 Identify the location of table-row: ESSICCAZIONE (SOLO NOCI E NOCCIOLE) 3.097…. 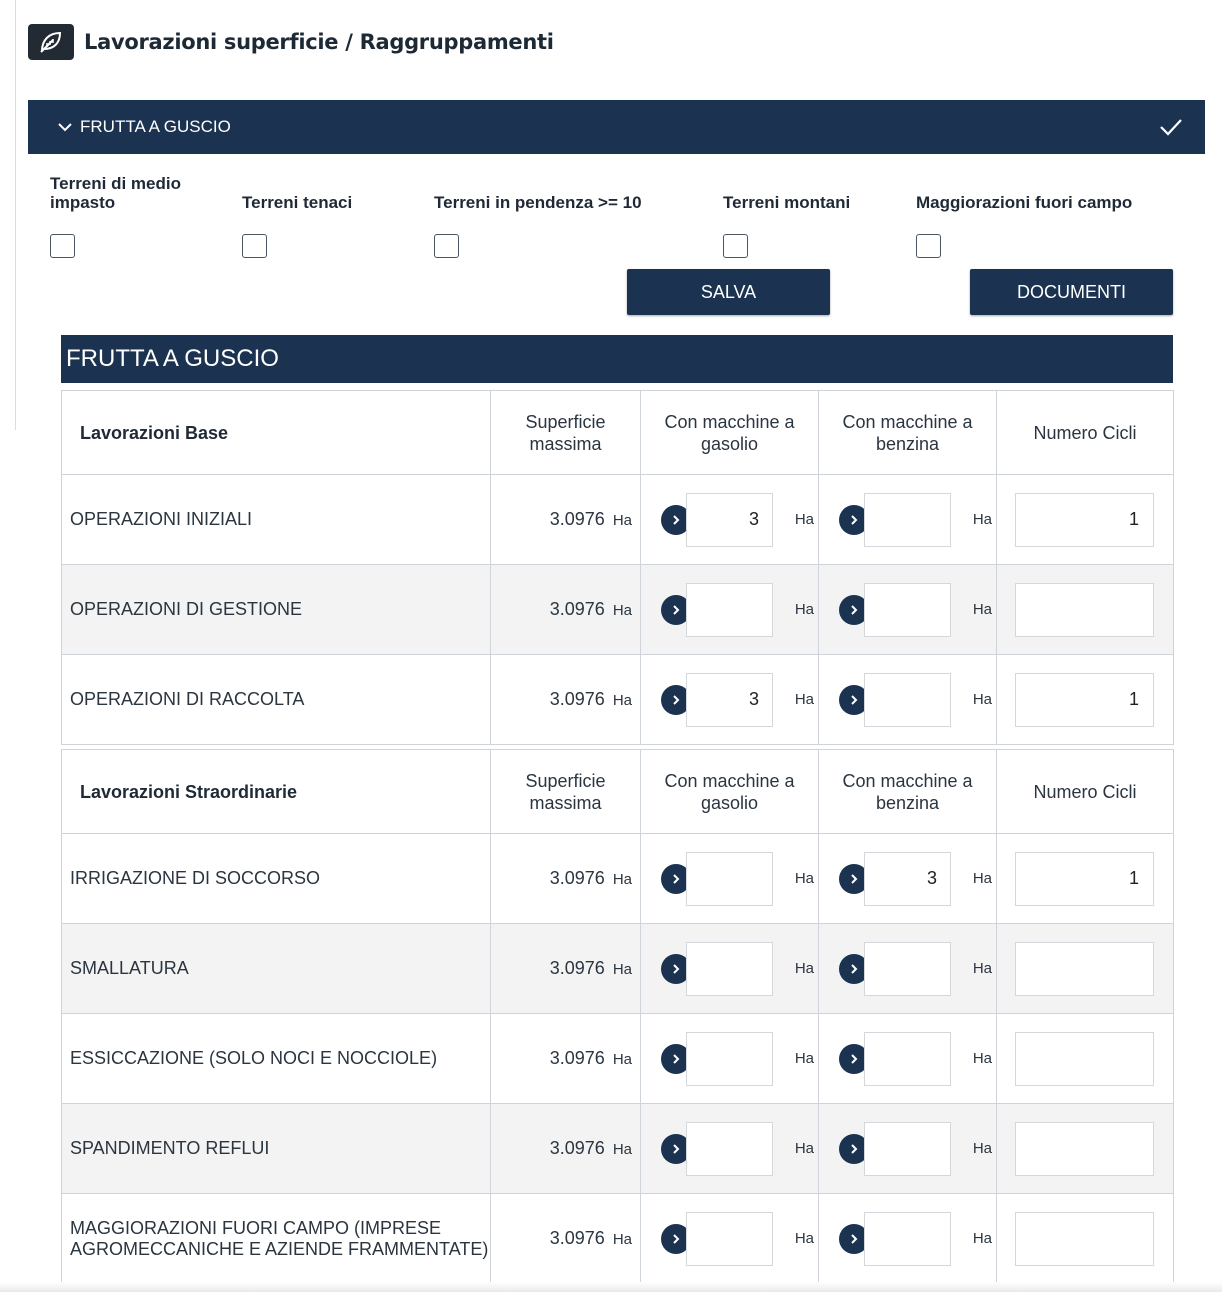
(617, 1058).